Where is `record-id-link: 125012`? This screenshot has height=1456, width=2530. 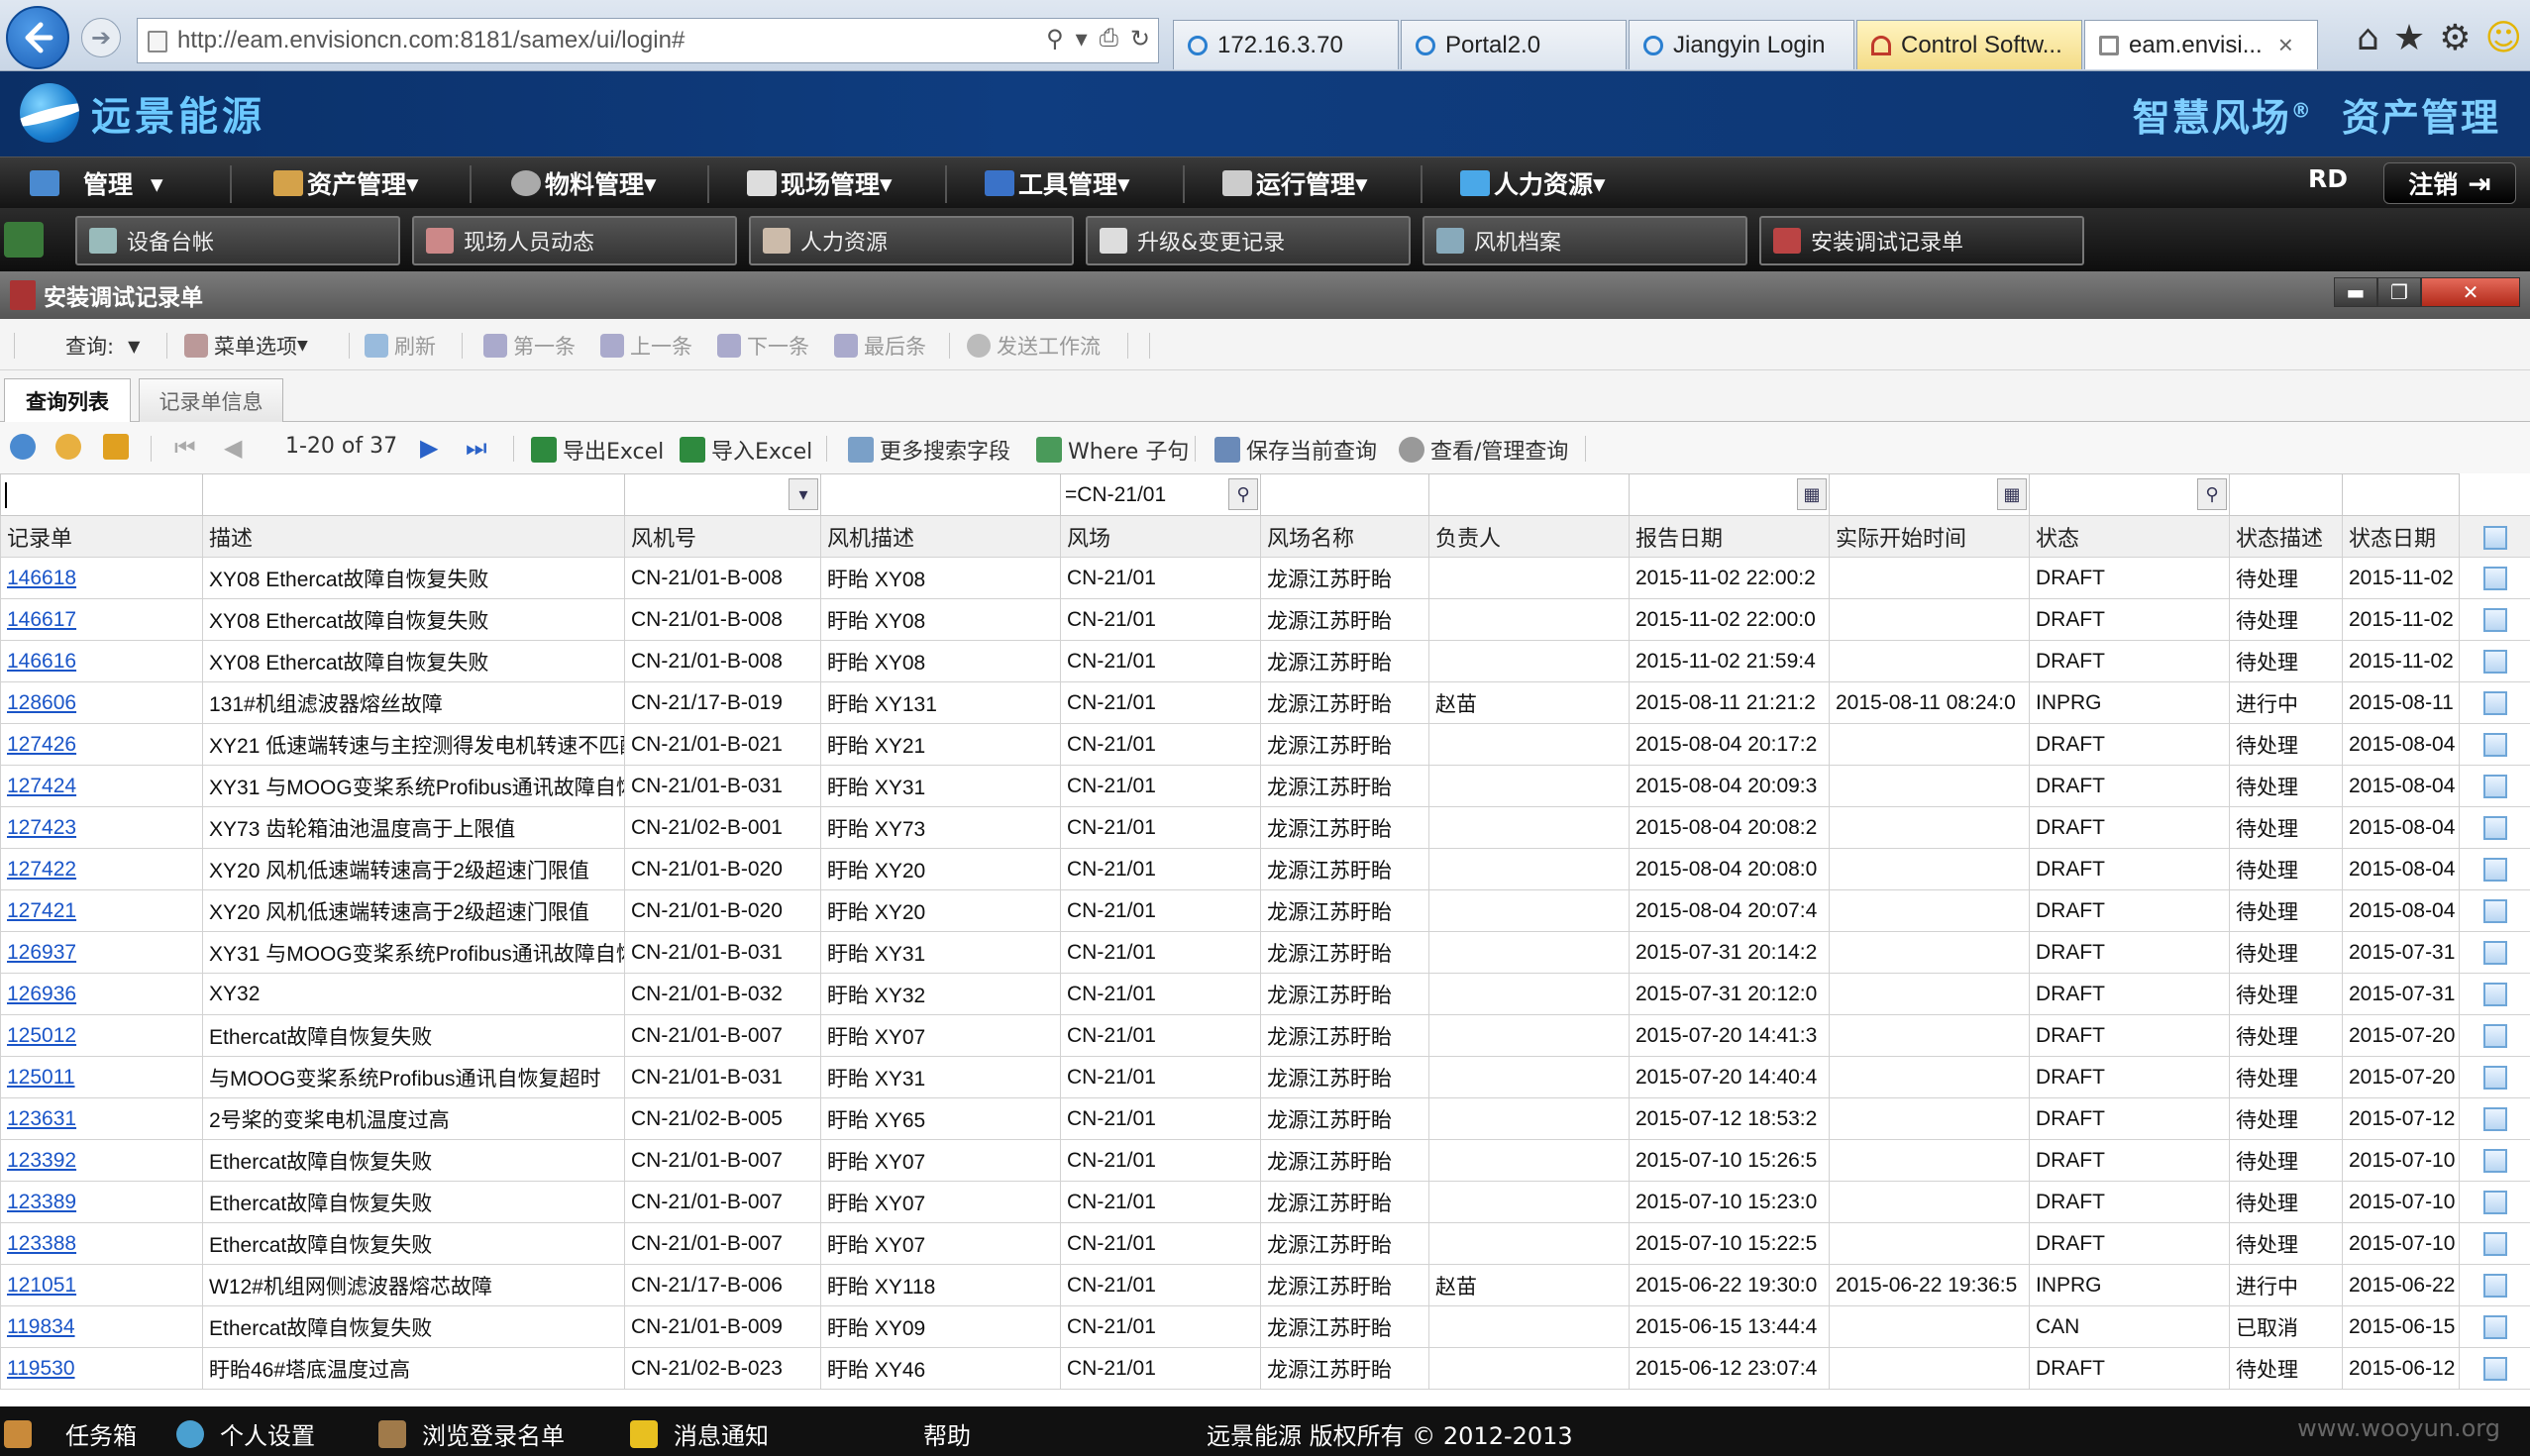 record-id-link: 125012 is located at coordinates (41, 1035).